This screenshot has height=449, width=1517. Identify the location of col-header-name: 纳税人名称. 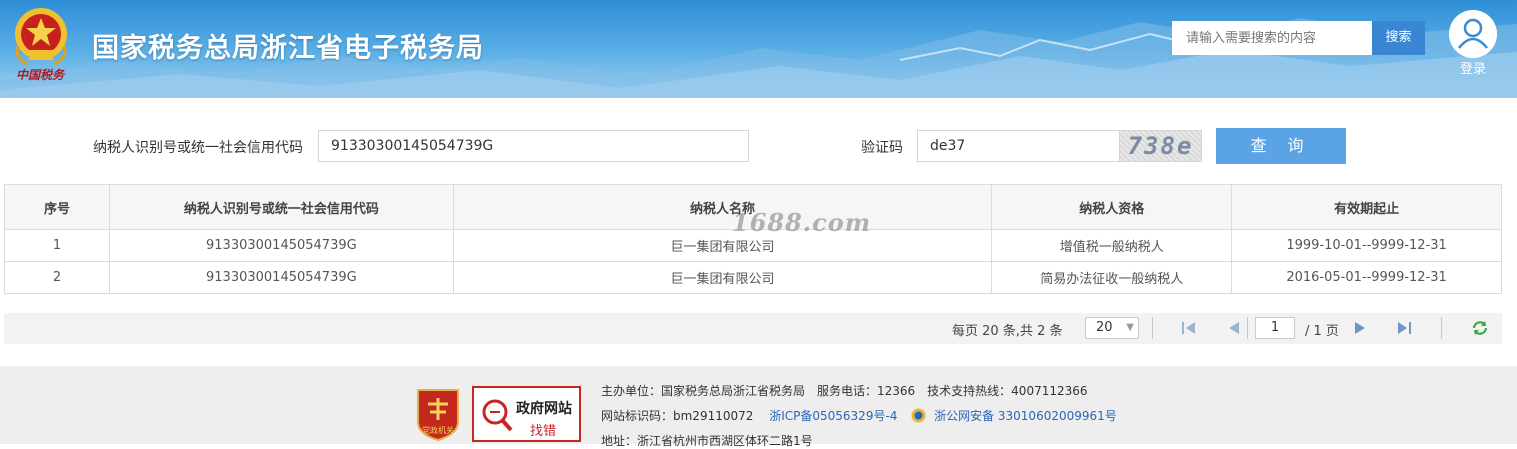
(722, 207).